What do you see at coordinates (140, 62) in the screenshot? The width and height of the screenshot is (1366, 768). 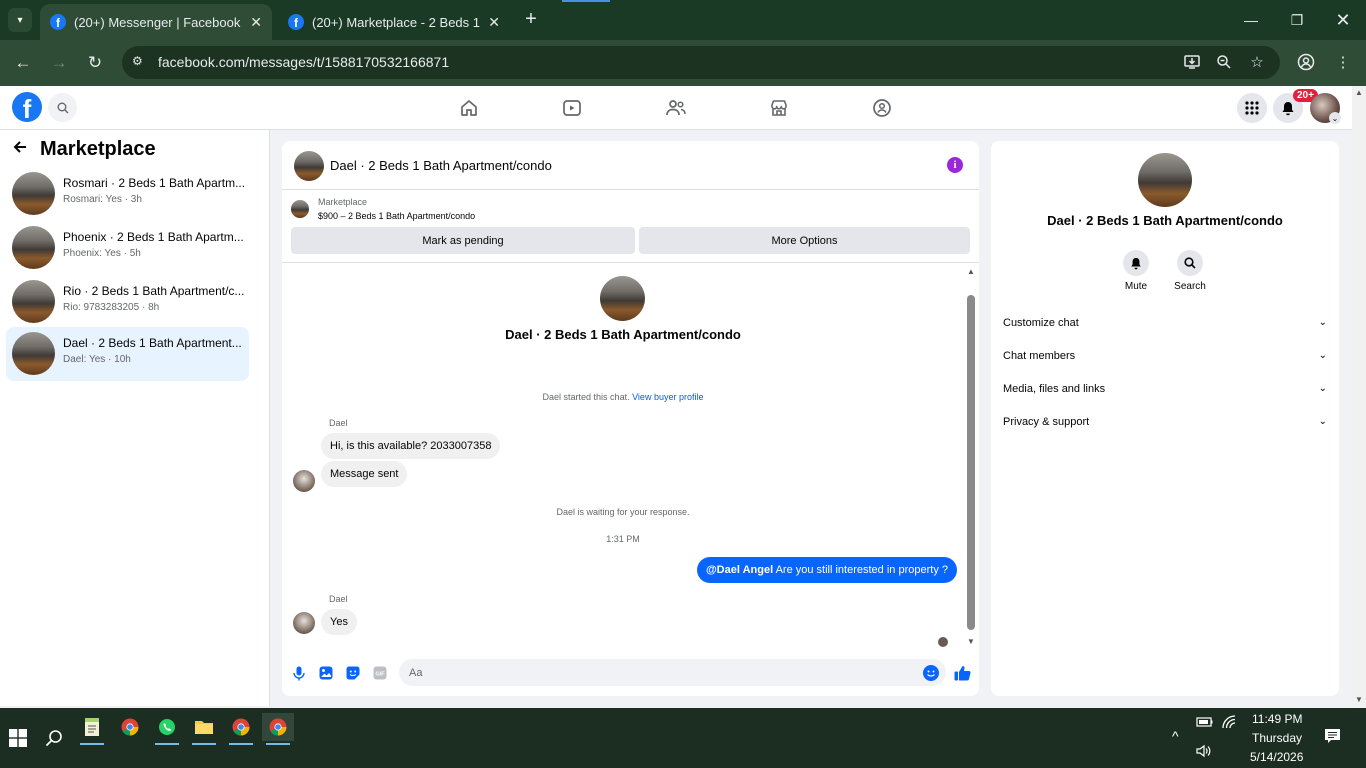 I see `site-info-icon: ⚙` at bounding box center [140, 62].